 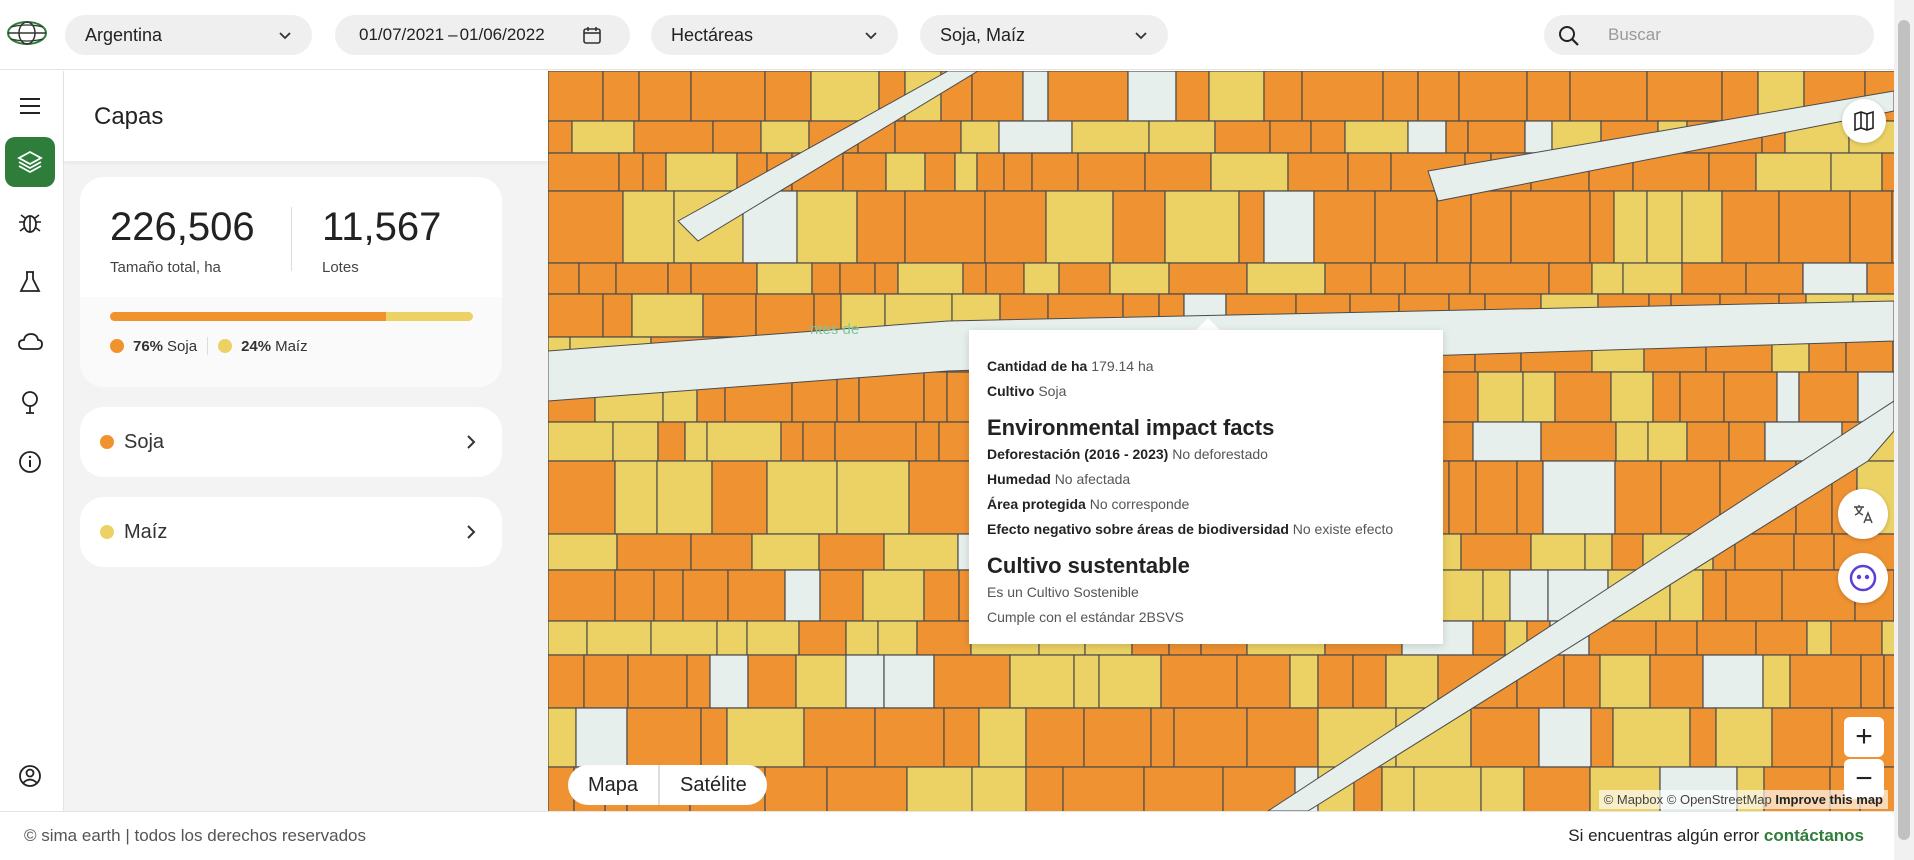 I want to click on account-button, so click(x=30, y=776).